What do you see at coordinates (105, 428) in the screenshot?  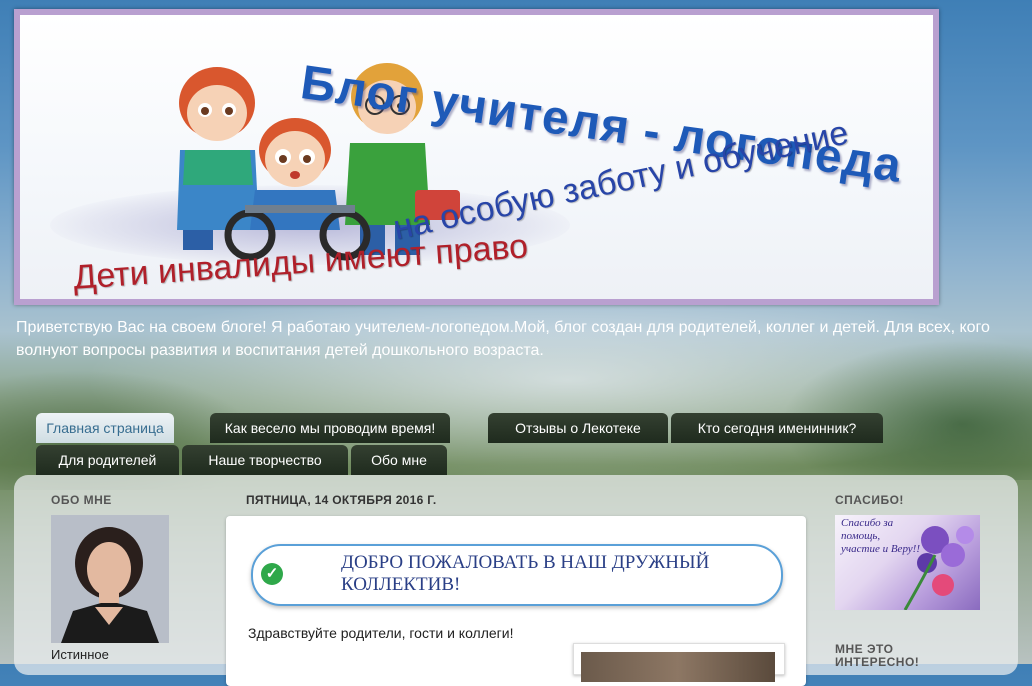 I see `tab-home: Главная страница` at bounding box center [105, 428].